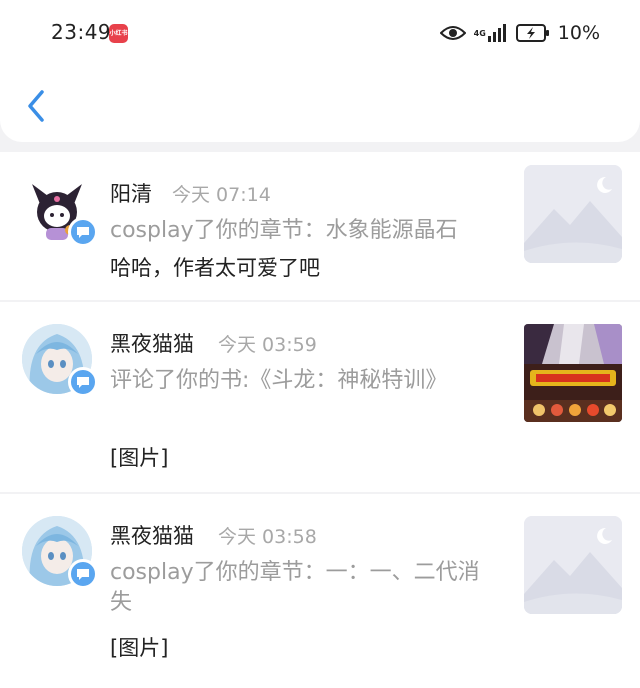 This screenshot has height=688, width=640. I want to click on chevron-left-icon, so click(36, 106).